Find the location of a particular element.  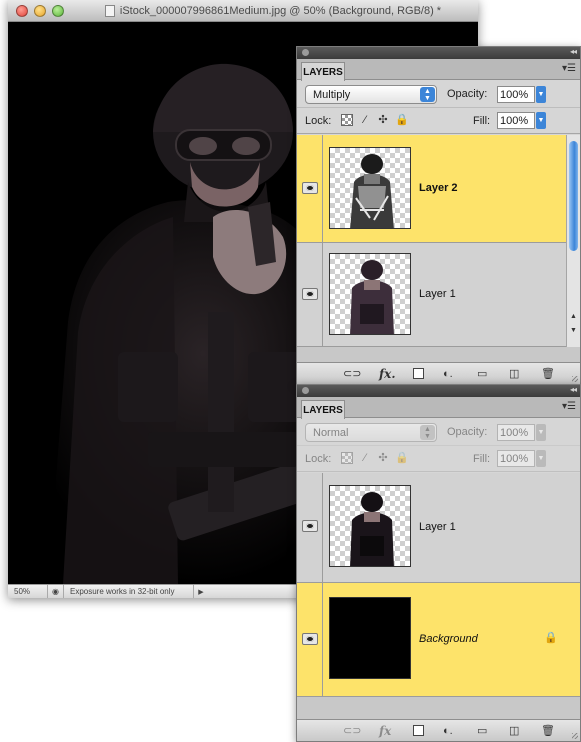

zoom-window-button is located at coordinates (58, 11).